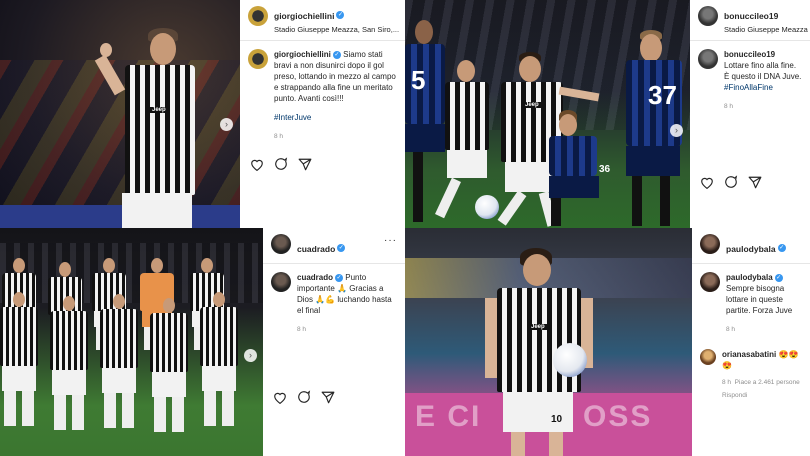 The width and height of the screenshot is (810, 456). Describe the element at coordinates (751, 16) in the screenshot. I see `username: bonuccileo19` at that location.